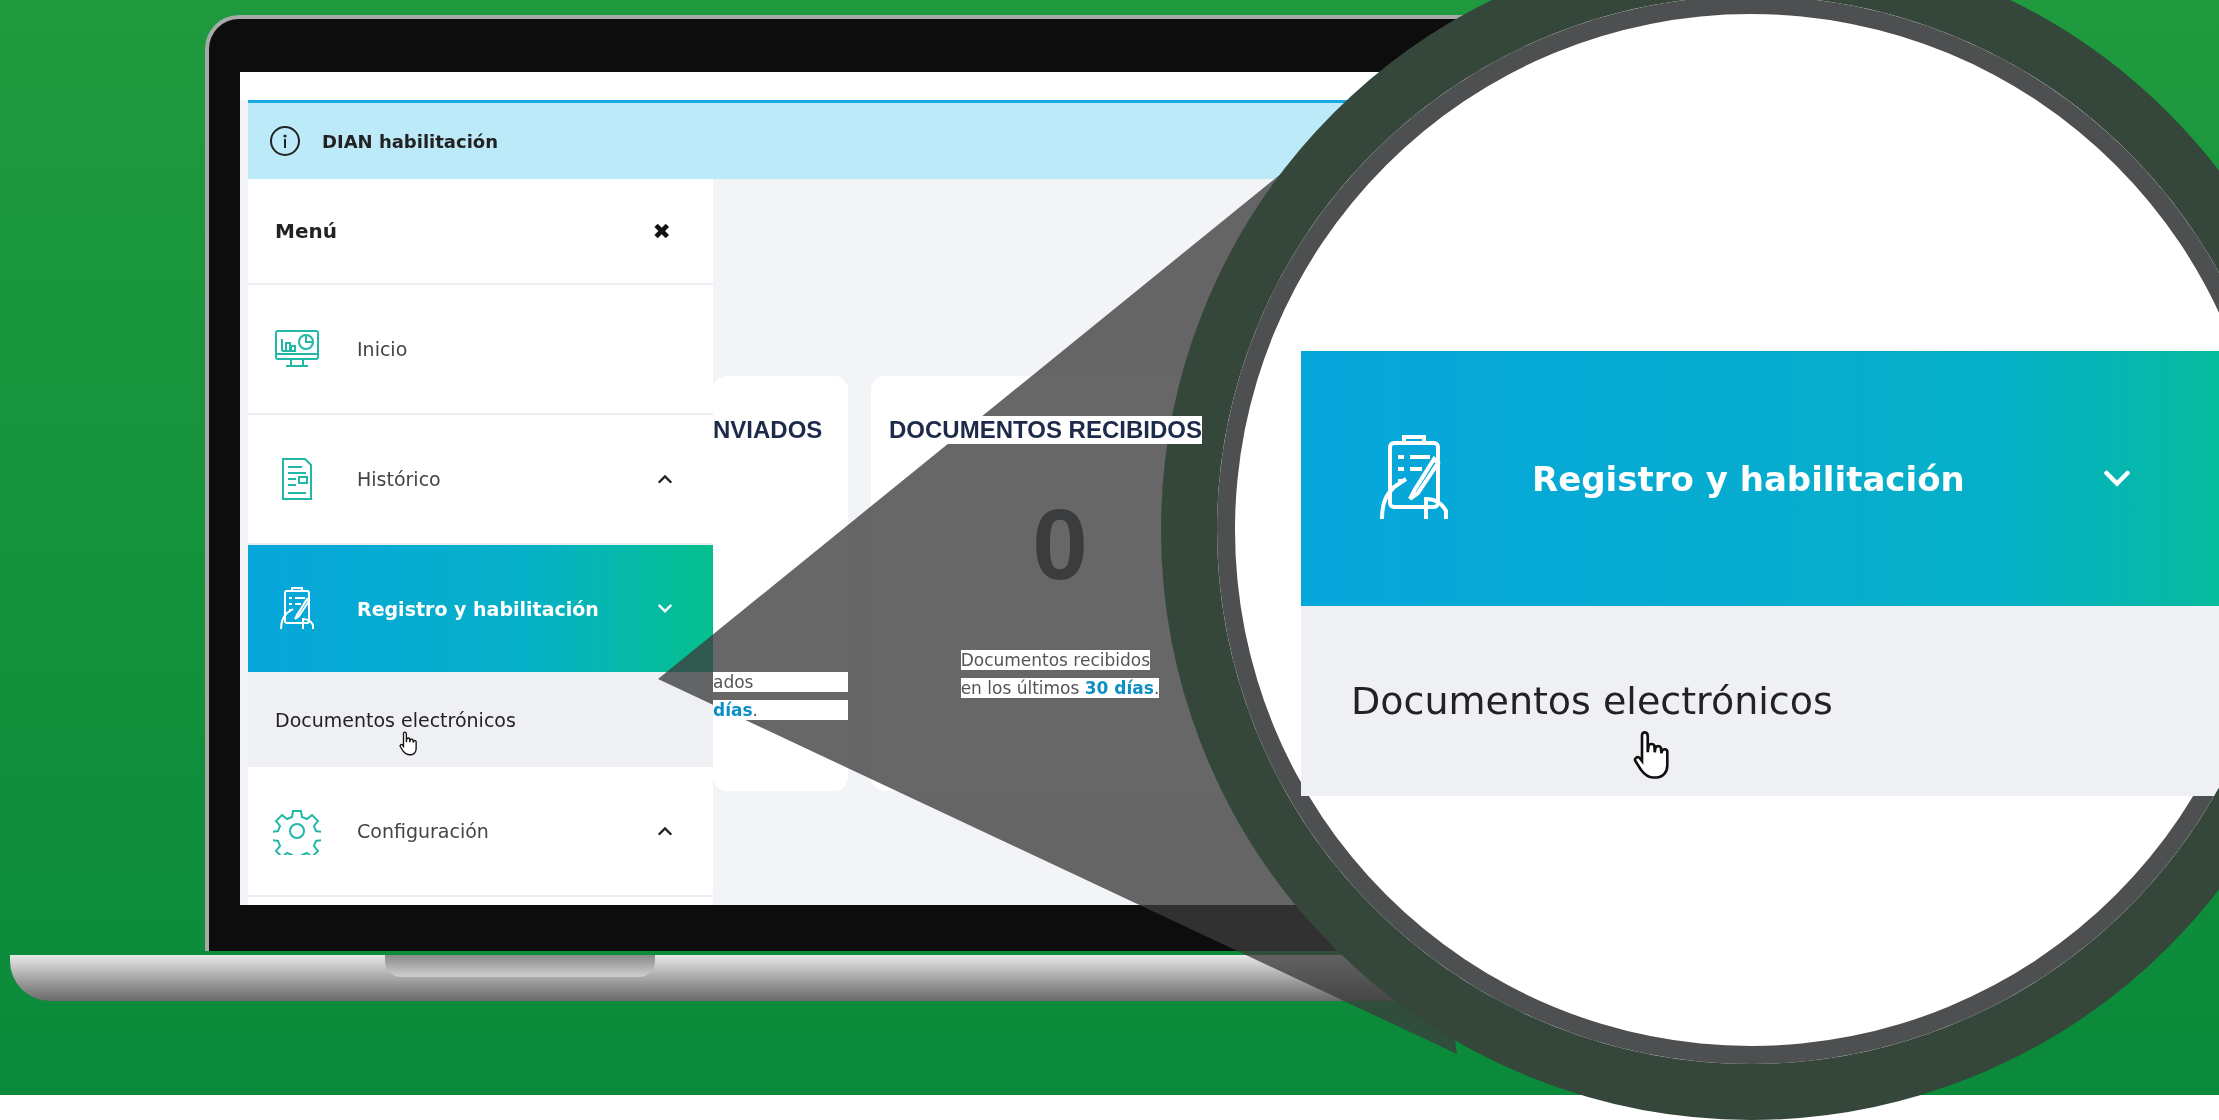 The height and width of the screenshot is (1120, 2219). Describe the element at coordinates (780, 710) in the screenshot. I see `card-description: días.` at that location.